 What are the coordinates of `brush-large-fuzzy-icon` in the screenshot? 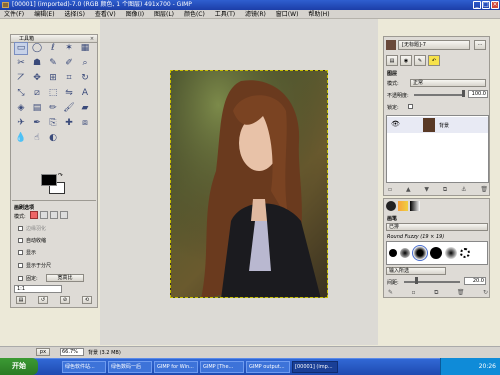 It's located at (451, 253).